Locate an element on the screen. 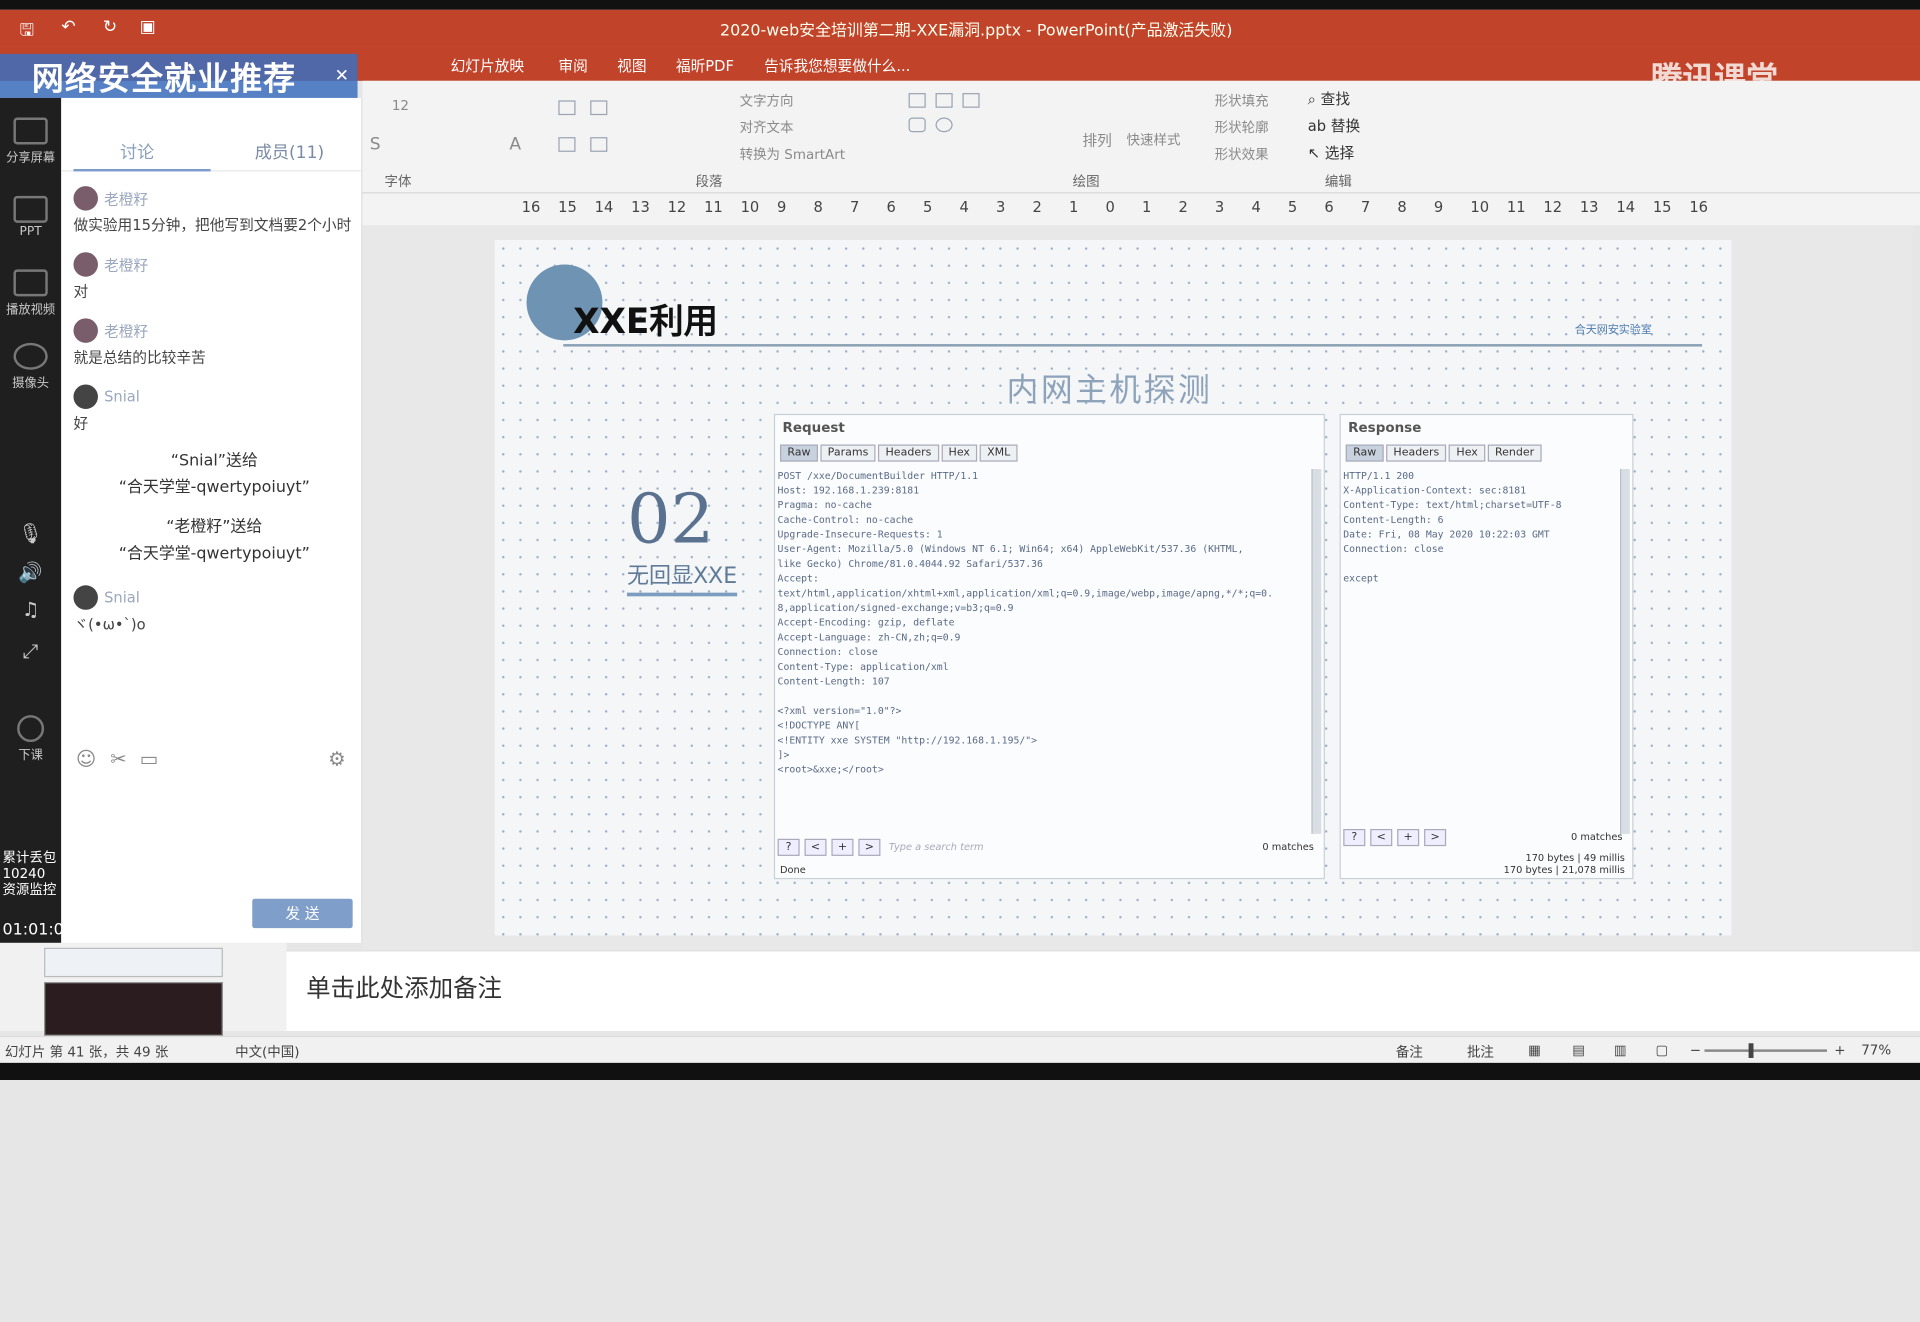  message-text: 对 is located at coordinates (81, 291).